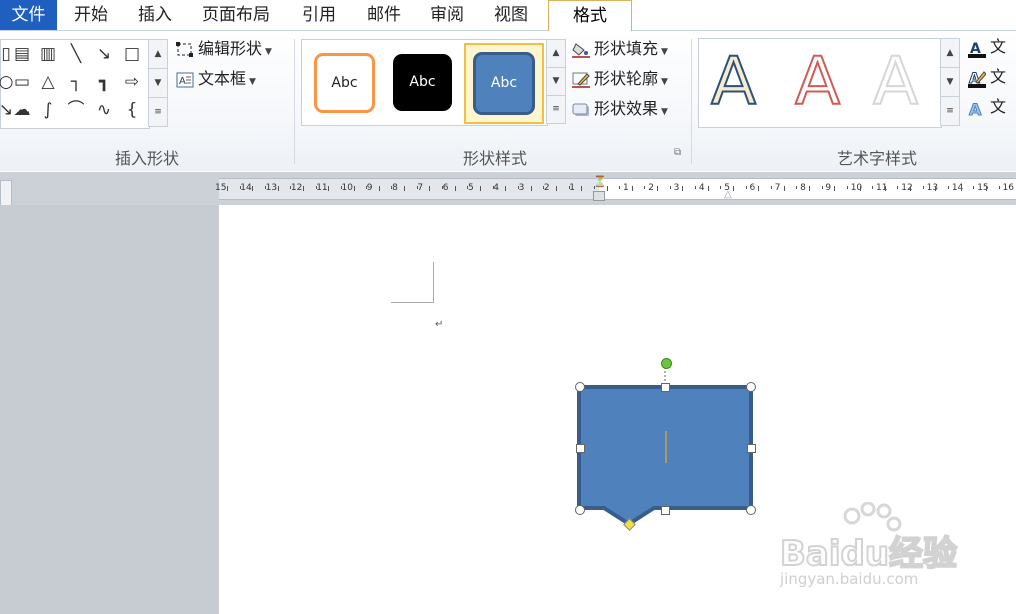 The image size is (1016, 614). What do you see at coordinates (48, 54) in the screenshot?
I see `shape-vtextbox-icon: ▥` at bounding box center [48, 54].